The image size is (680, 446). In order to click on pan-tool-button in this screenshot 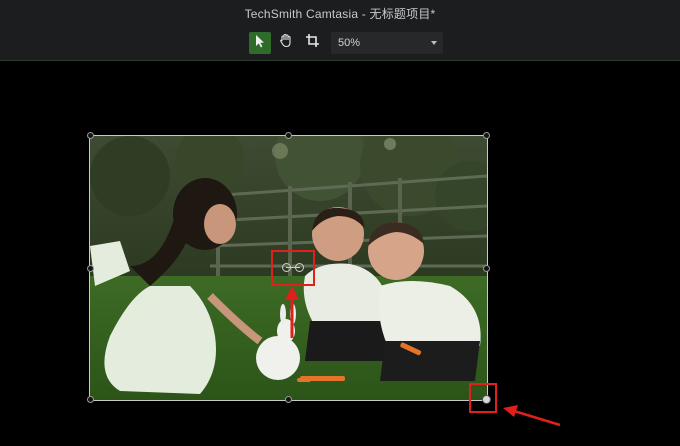, I will do `click(286, 43)`.